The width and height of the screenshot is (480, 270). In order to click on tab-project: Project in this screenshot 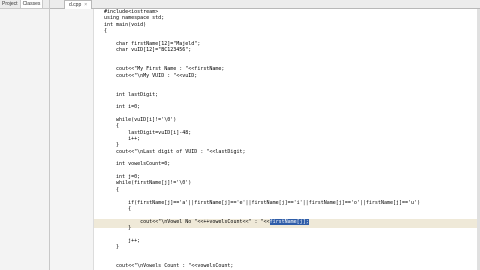, I will do `click(10, 4)`.